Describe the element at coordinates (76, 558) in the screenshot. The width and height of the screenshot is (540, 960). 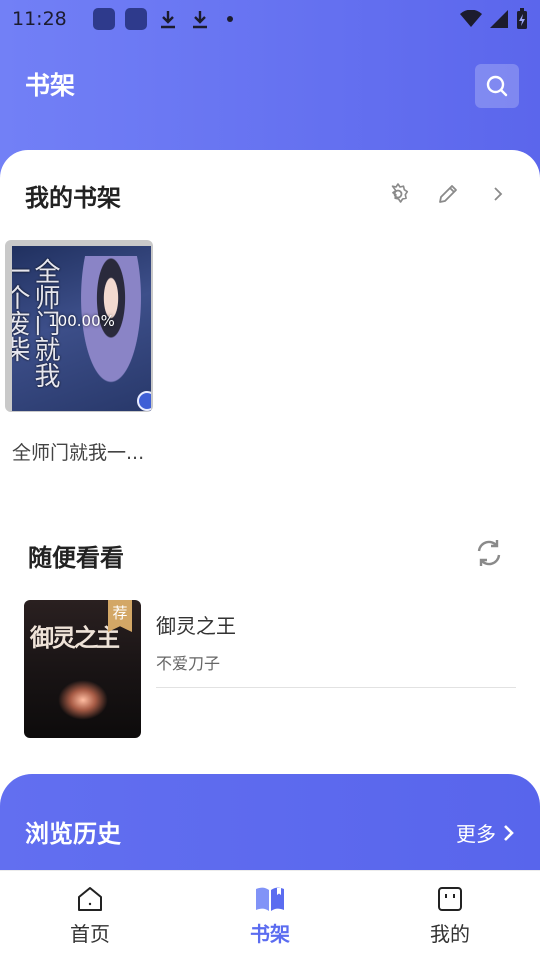
I see `random-title: 随便看看` at that location.